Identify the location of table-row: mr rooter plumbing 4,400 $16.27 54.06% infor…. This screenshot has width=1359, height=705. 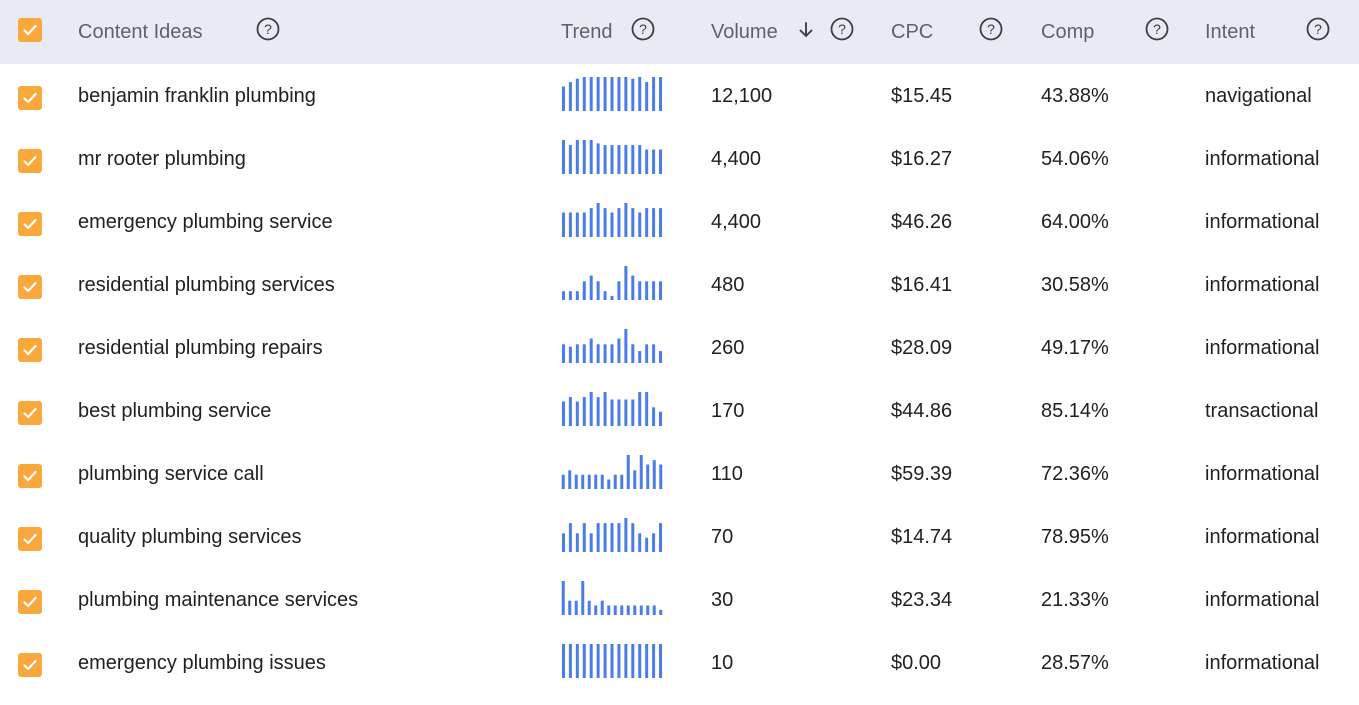
(679, 159).